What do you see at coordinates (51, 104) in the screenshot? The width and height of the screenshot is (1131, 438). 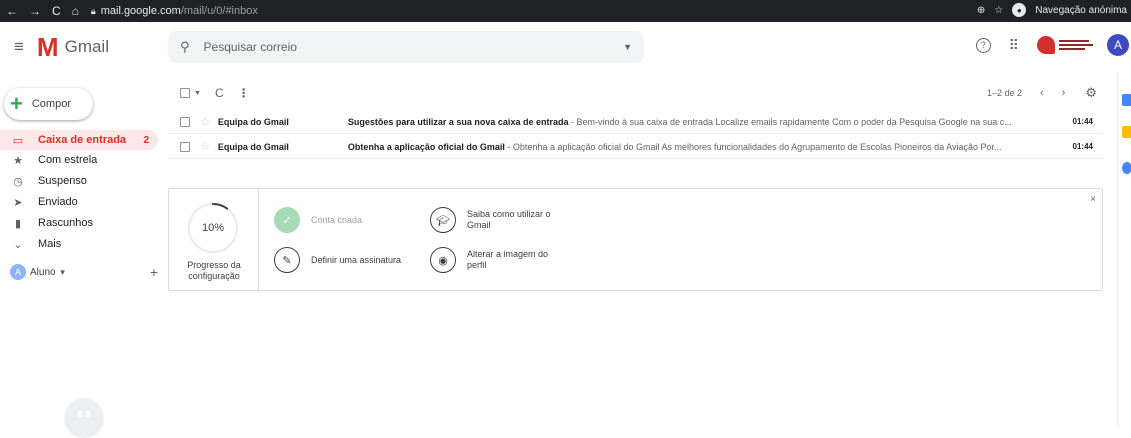 I see `compose-label: Compor` at bounding box center [51, 104].